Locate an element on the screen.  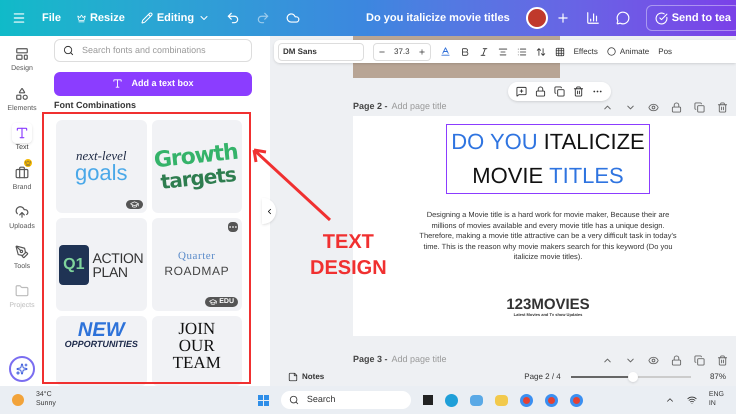
heading-word: DO YOU is located at coordinates (494, 142).